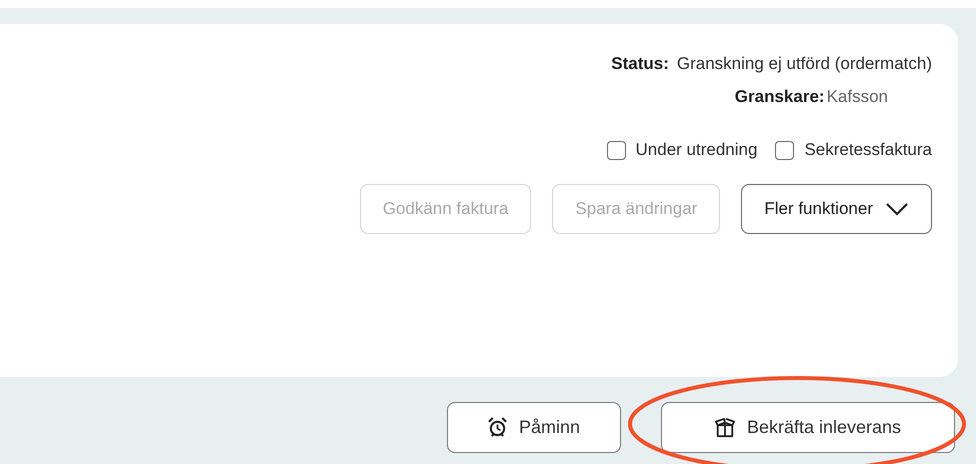 The width and height of the screenshot is (976, 464). I want to click on footer-button: Påminn, so click(534, 427).